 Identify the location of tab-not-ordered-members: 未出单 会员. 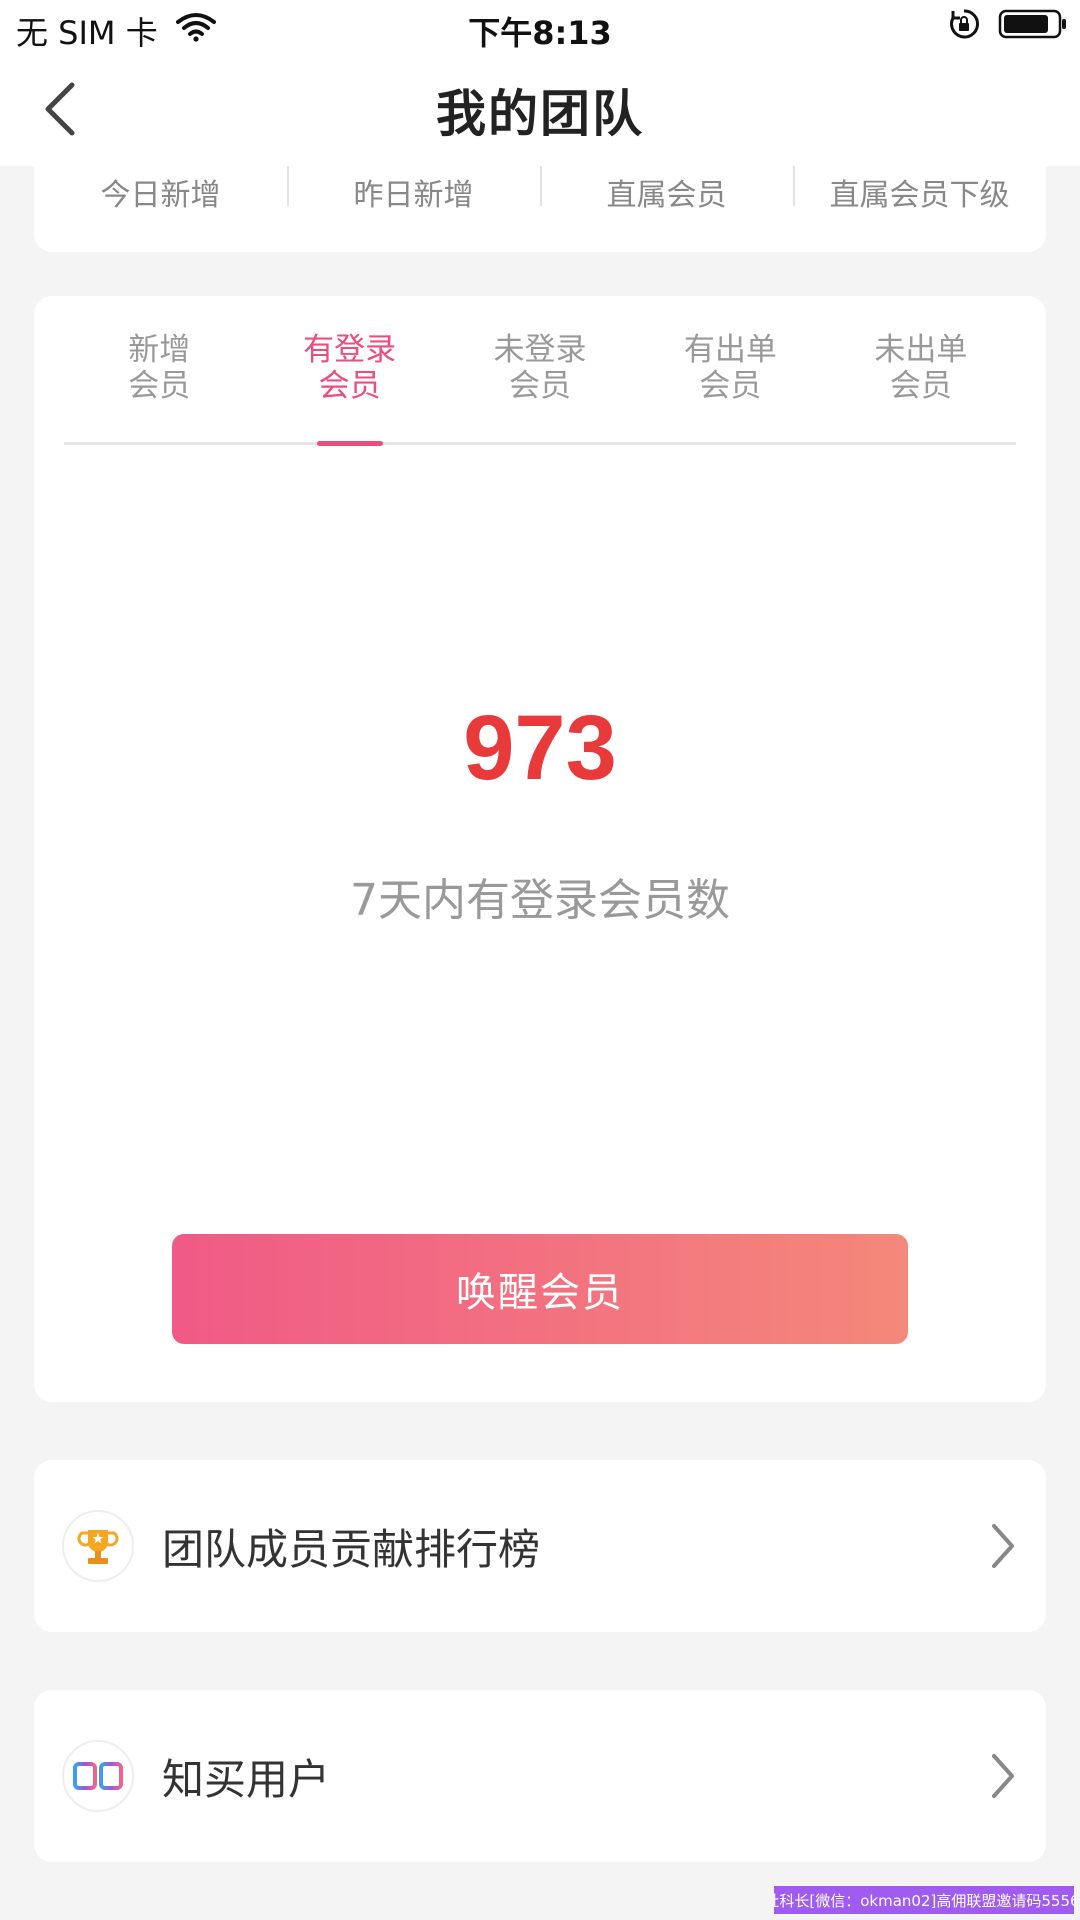
(921, 387).